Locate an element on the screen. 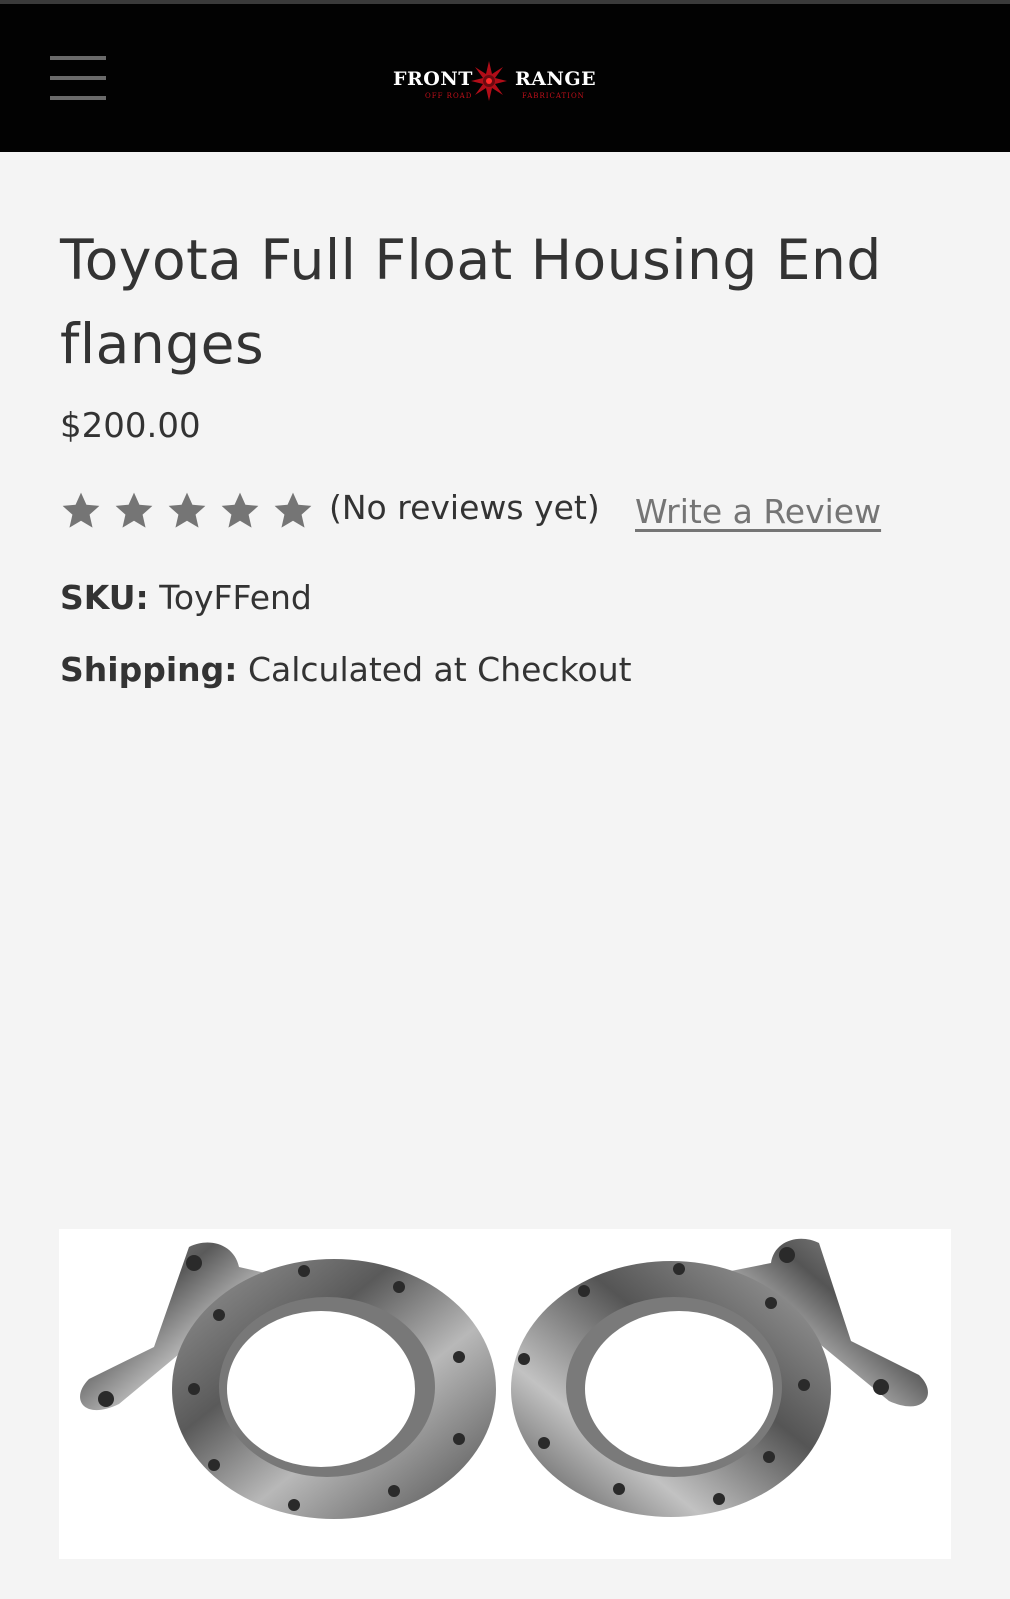 The width and height of the screenshot is (1010, 1599). shipping-label: Shipping: is located at coordinates (149, 669).